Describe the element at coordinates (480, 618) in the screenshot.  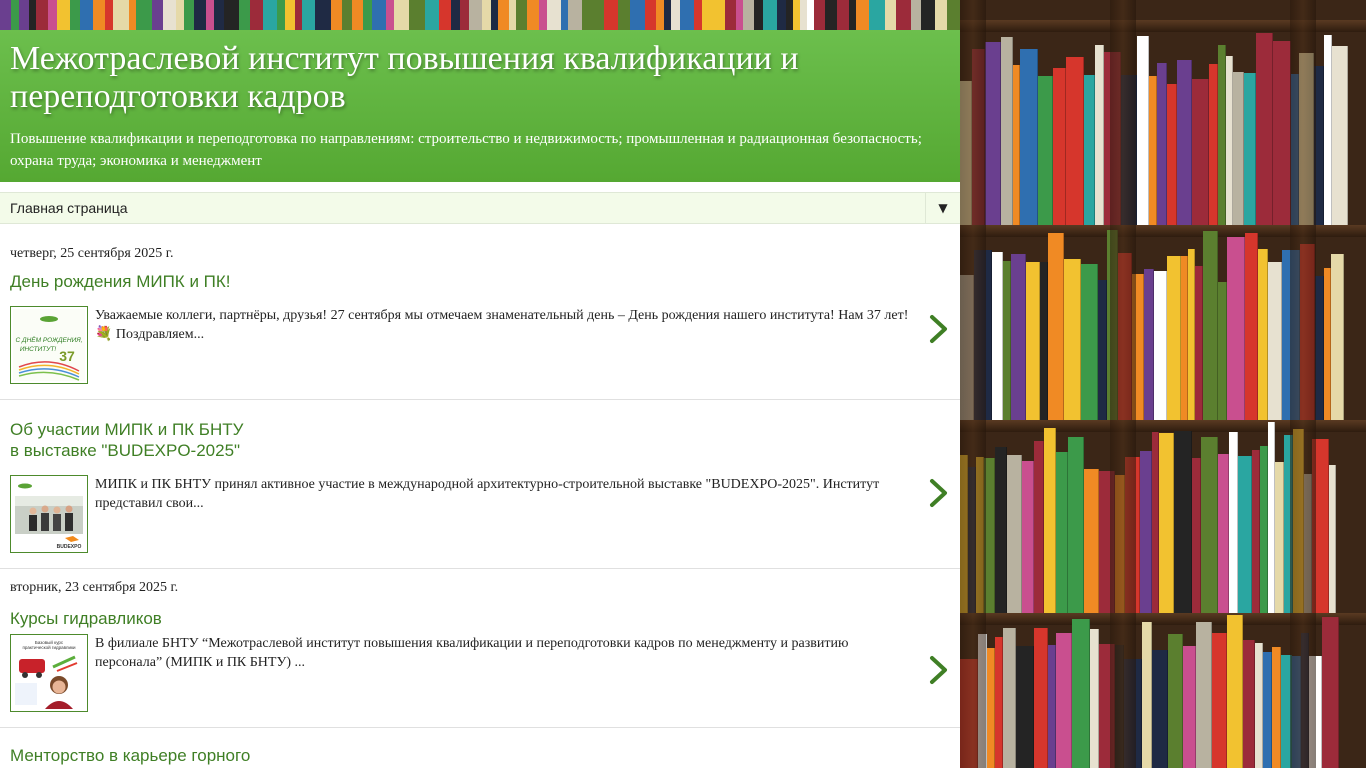
I see `post-title-link: Курсы гидравликов` at that location.